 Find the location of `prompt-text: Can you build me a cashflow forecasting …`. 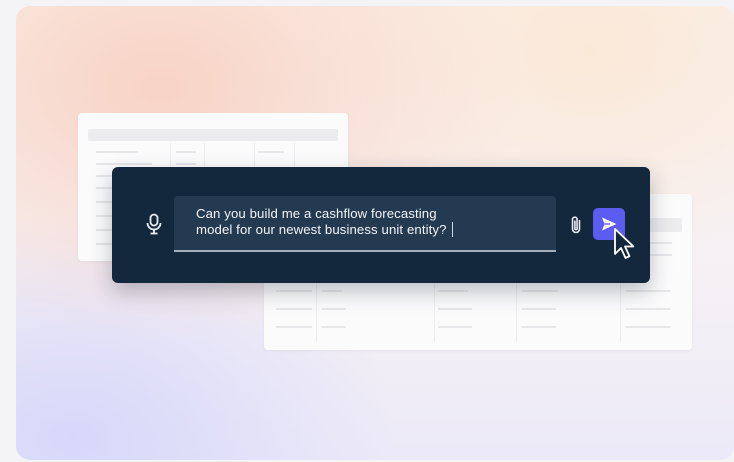

prompt-text: Can you build me a cashflow forecasting … is located at coordinates (366, 222).